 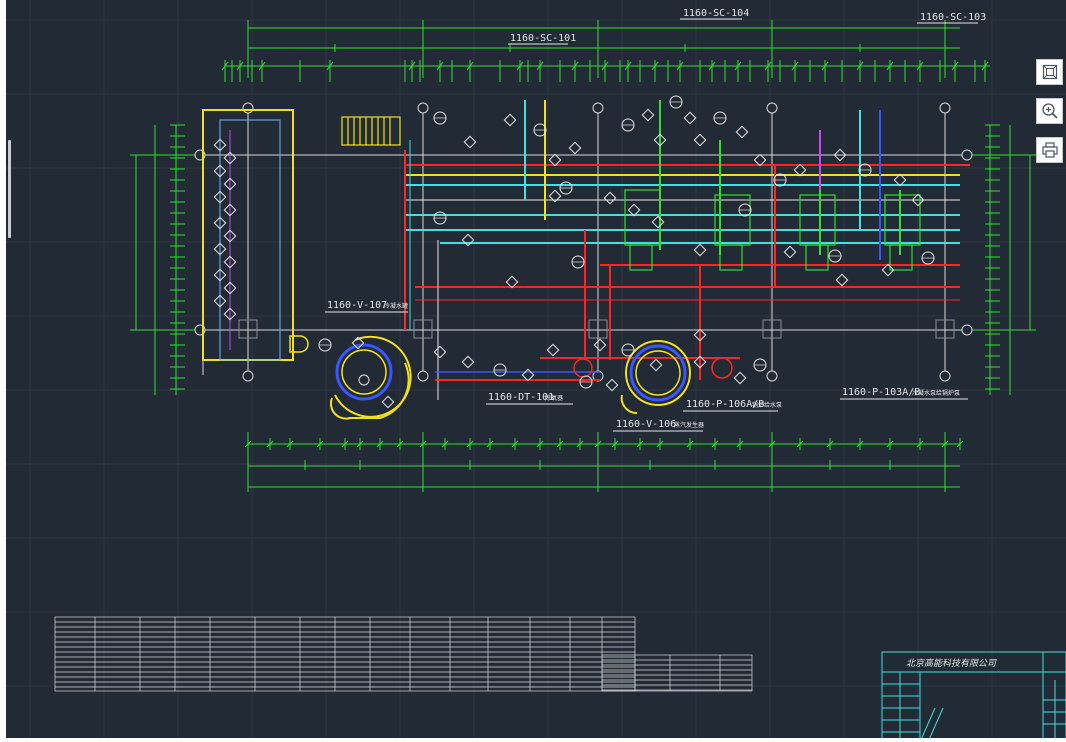 I want to click on tag-sc104: 1160-SC-104, so click(x=716, y=13).